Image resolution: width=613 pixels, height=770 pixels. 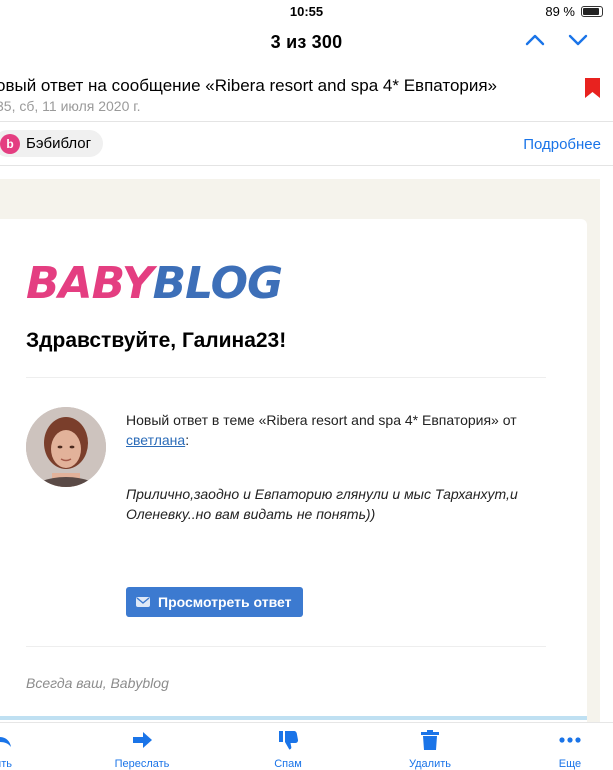 What do you see at coordinates (430, 764) in the screenshot?
I see `delete-label: Удалить` at bounding box center [430, 764].